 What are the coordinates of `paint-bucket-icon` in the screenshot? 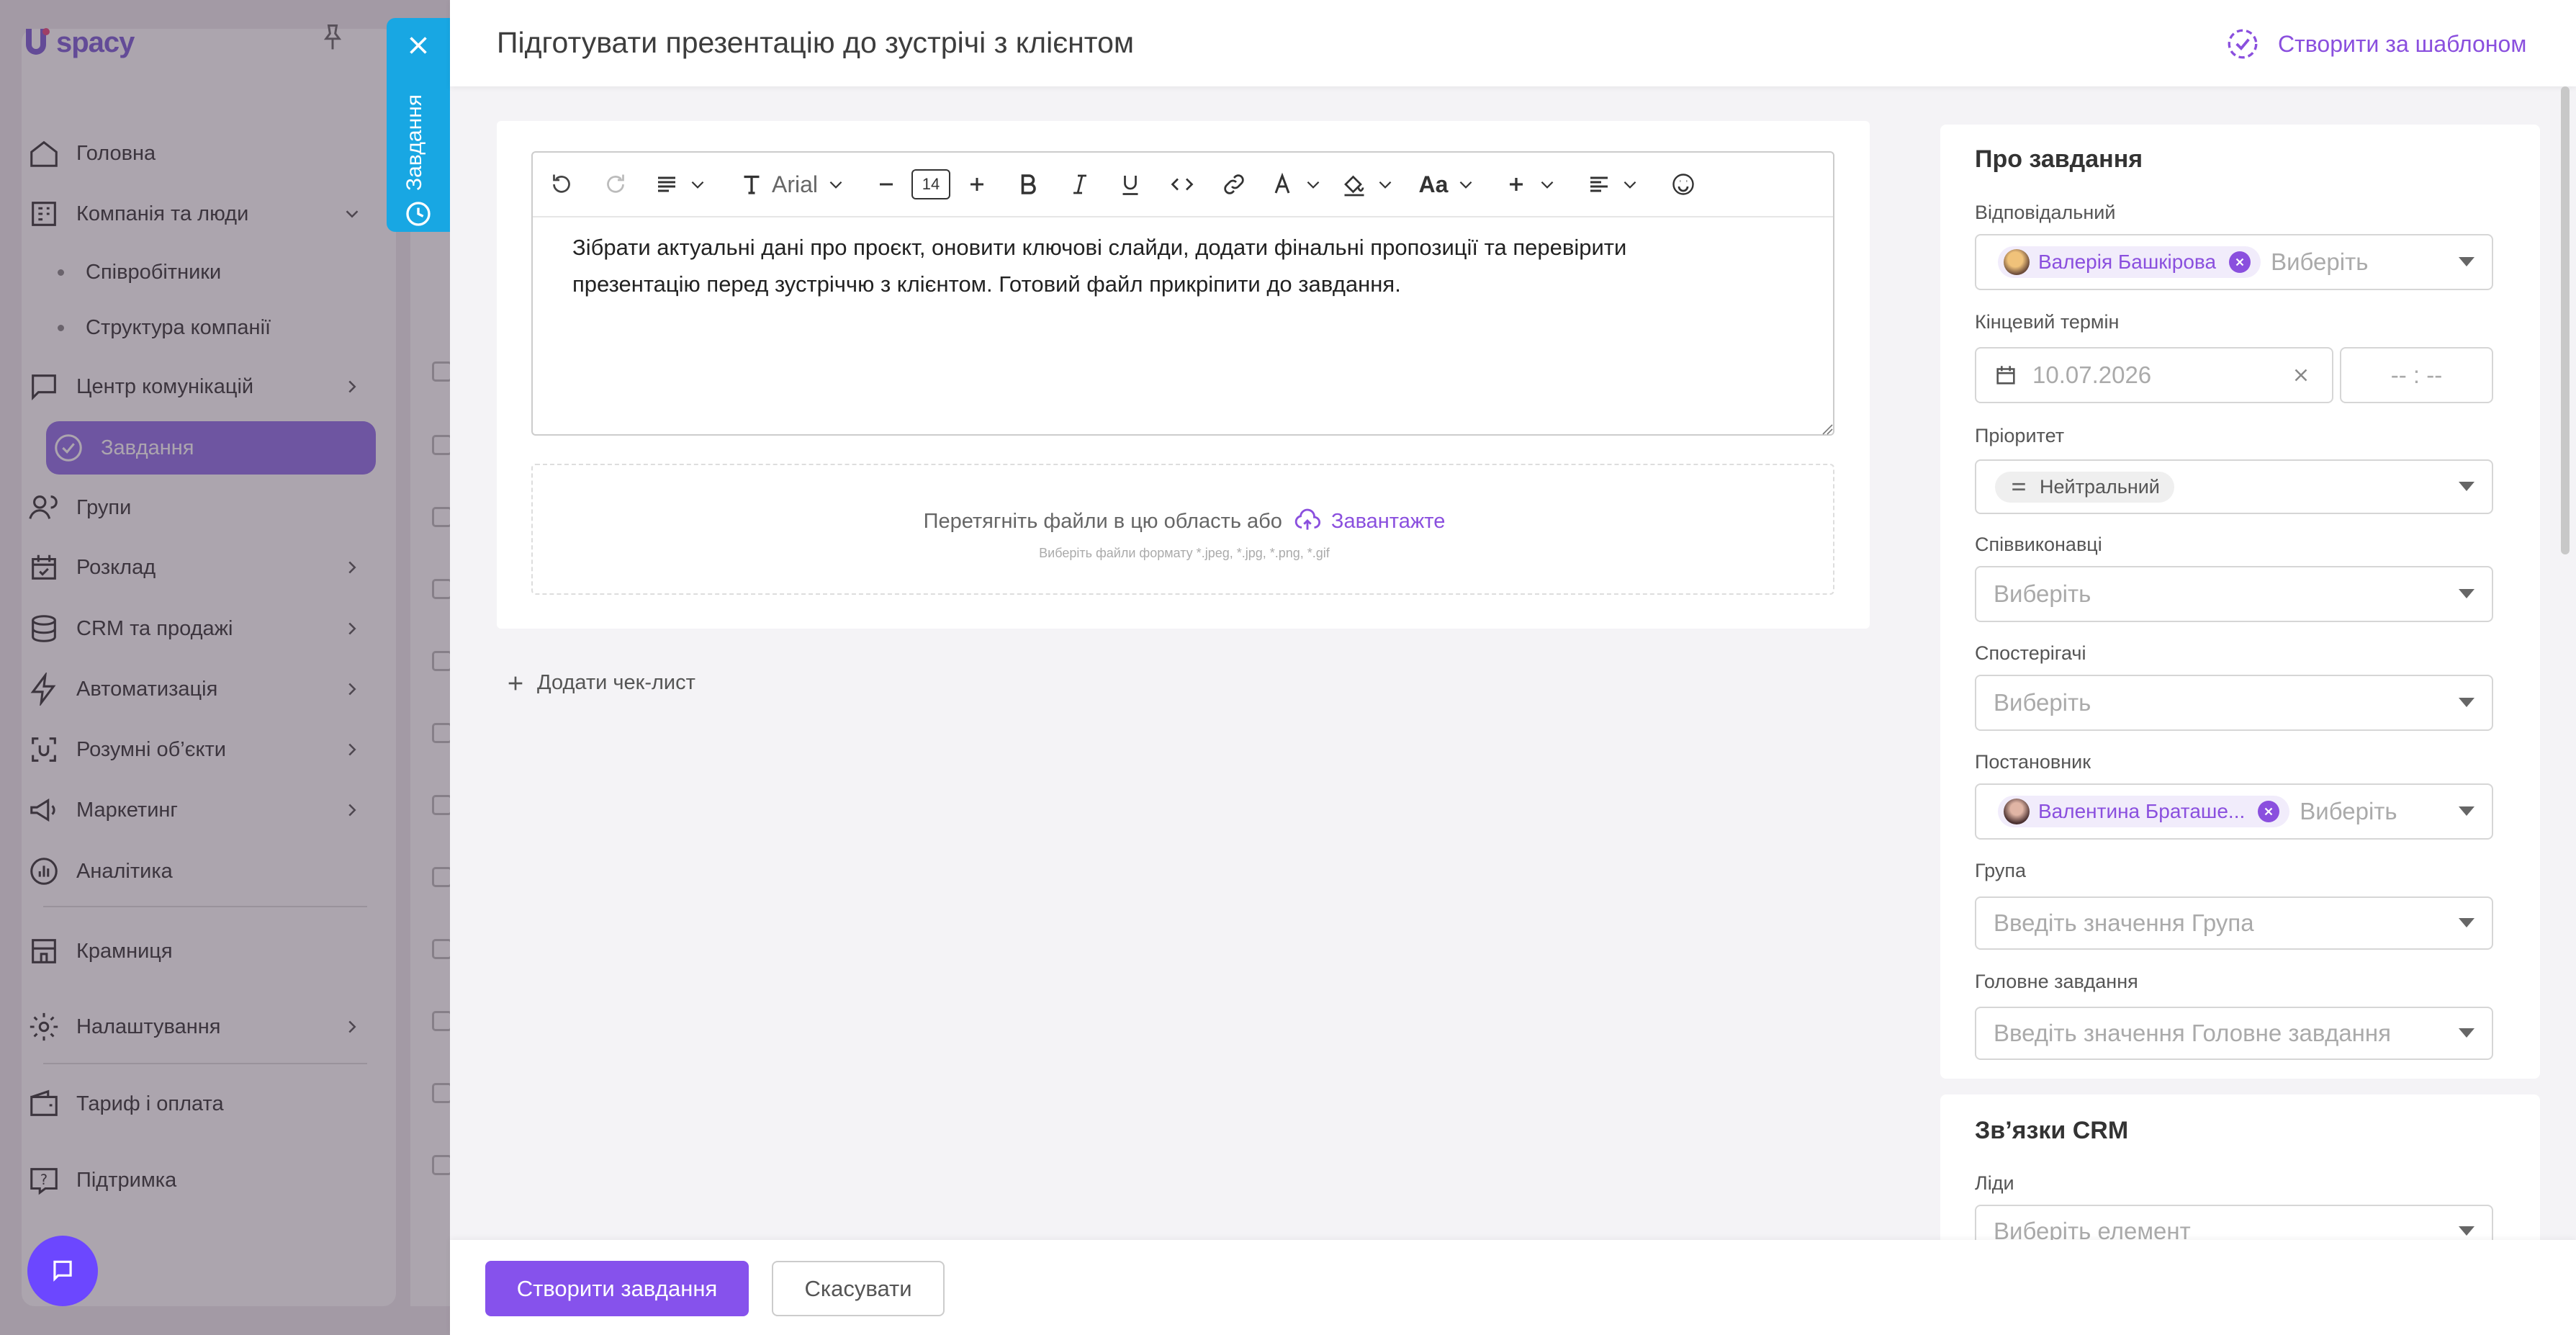 It's located at (1354, 186).